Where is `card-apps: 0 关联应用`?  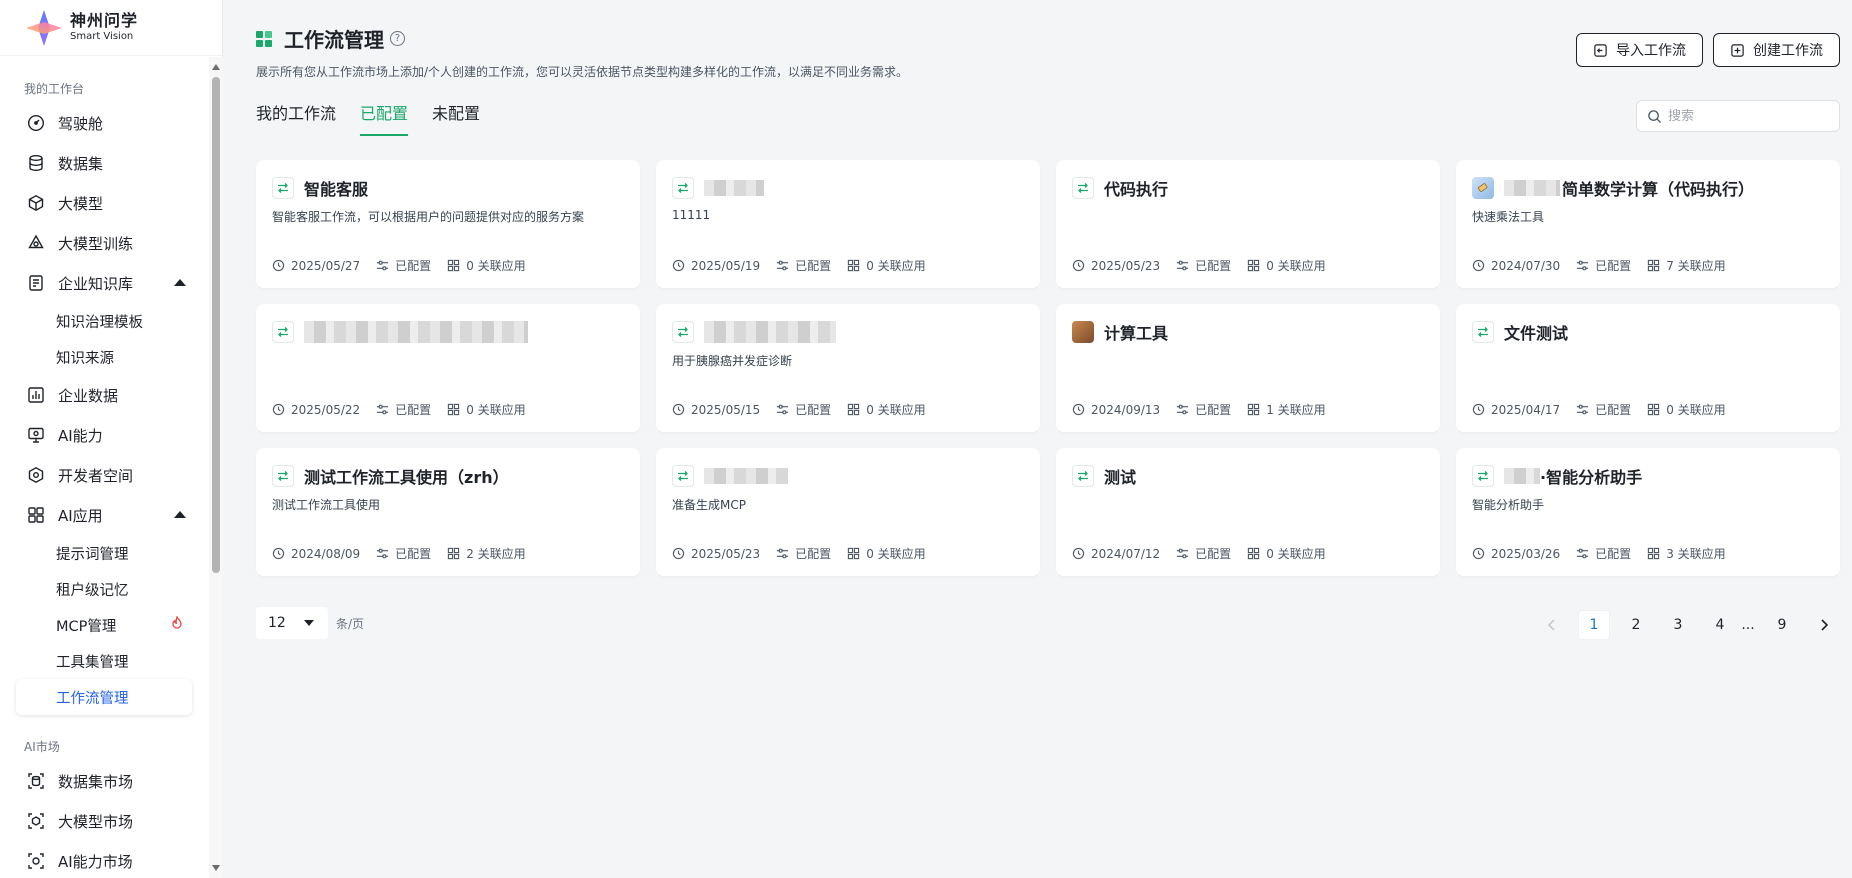
card-apps: 0 关联应用 is located at coordinates (896, 266).